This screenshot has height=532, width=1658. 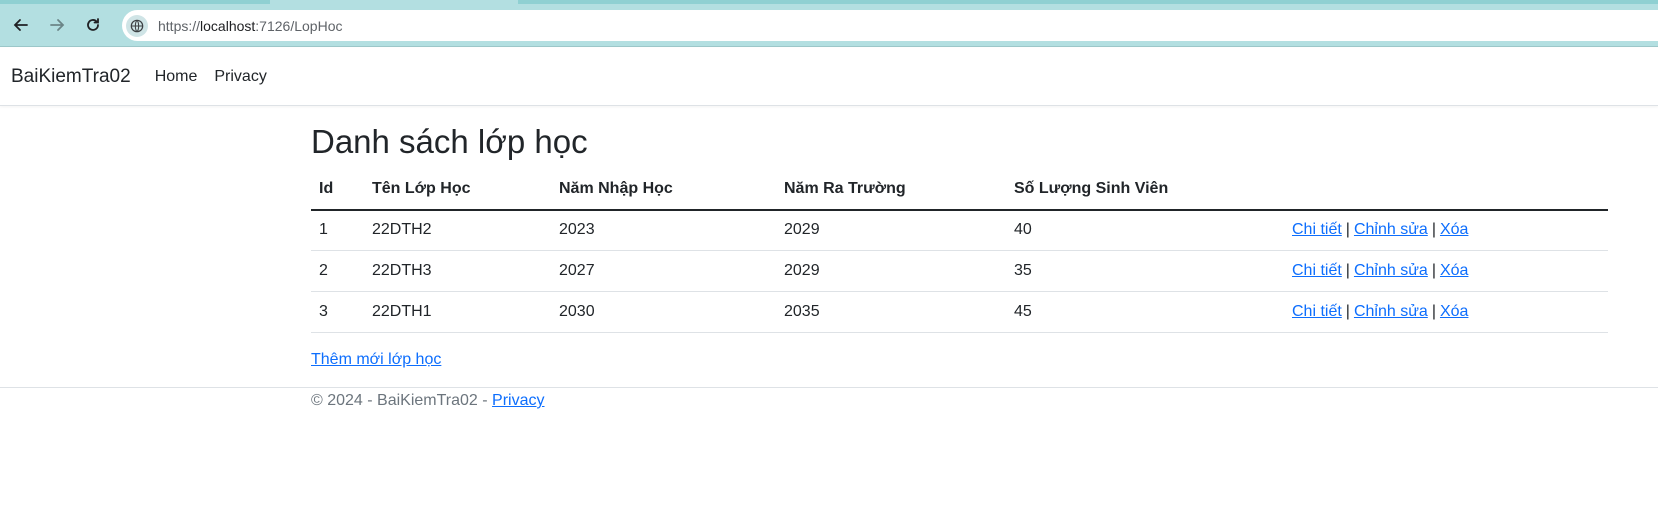 I want to click on header-end-year: Năm Ra Trường, so click(x=891, y=190).